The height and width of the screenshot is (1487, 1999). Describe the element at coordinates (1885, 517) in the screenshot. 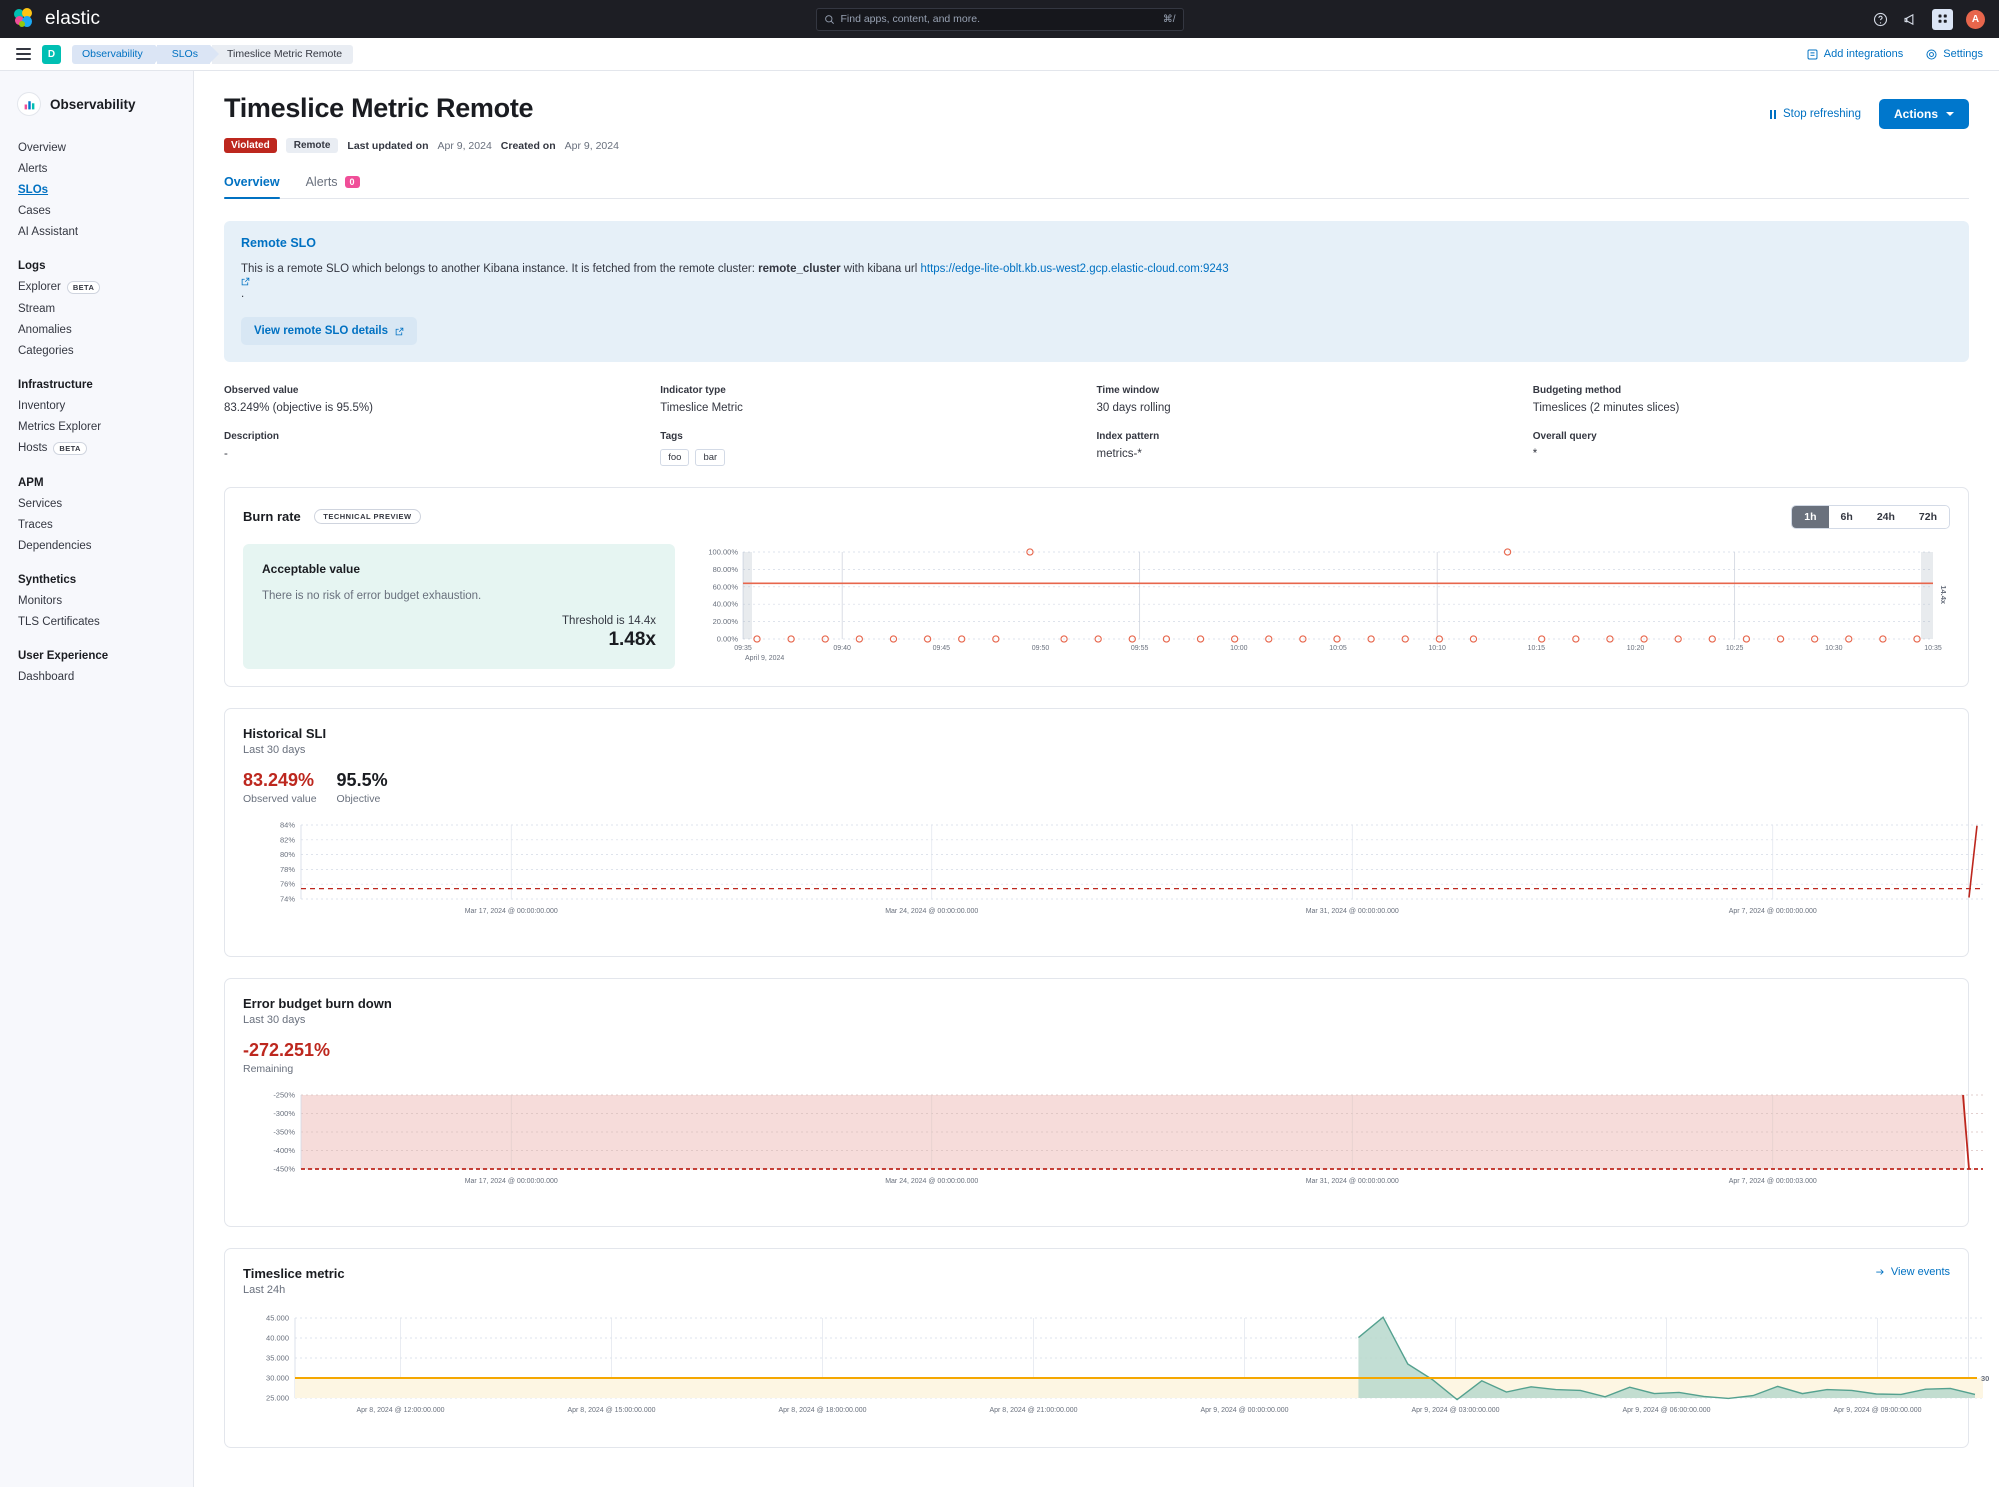

I see `time-range-24h: 24h` at that location.